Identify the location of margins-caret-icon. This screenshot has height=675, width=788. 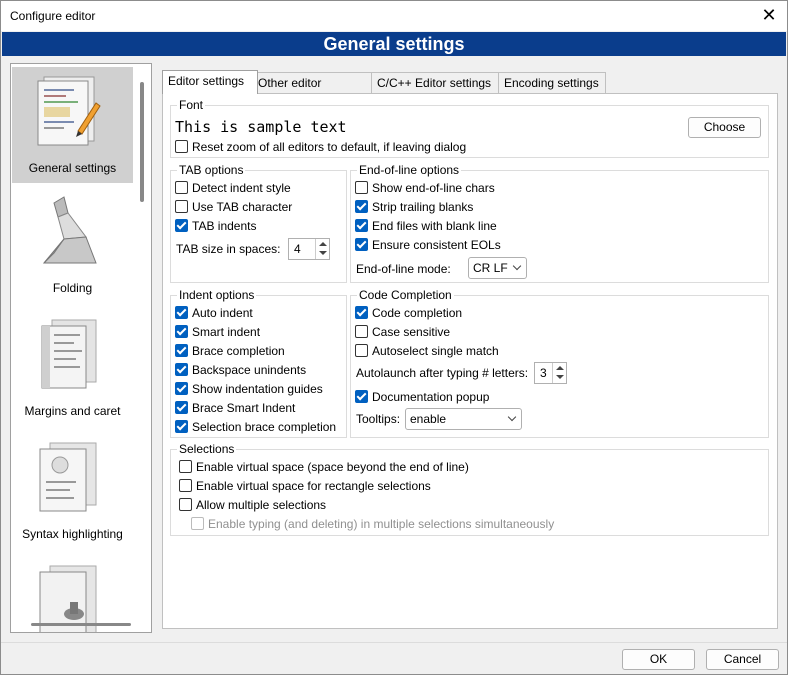
(69, 354).